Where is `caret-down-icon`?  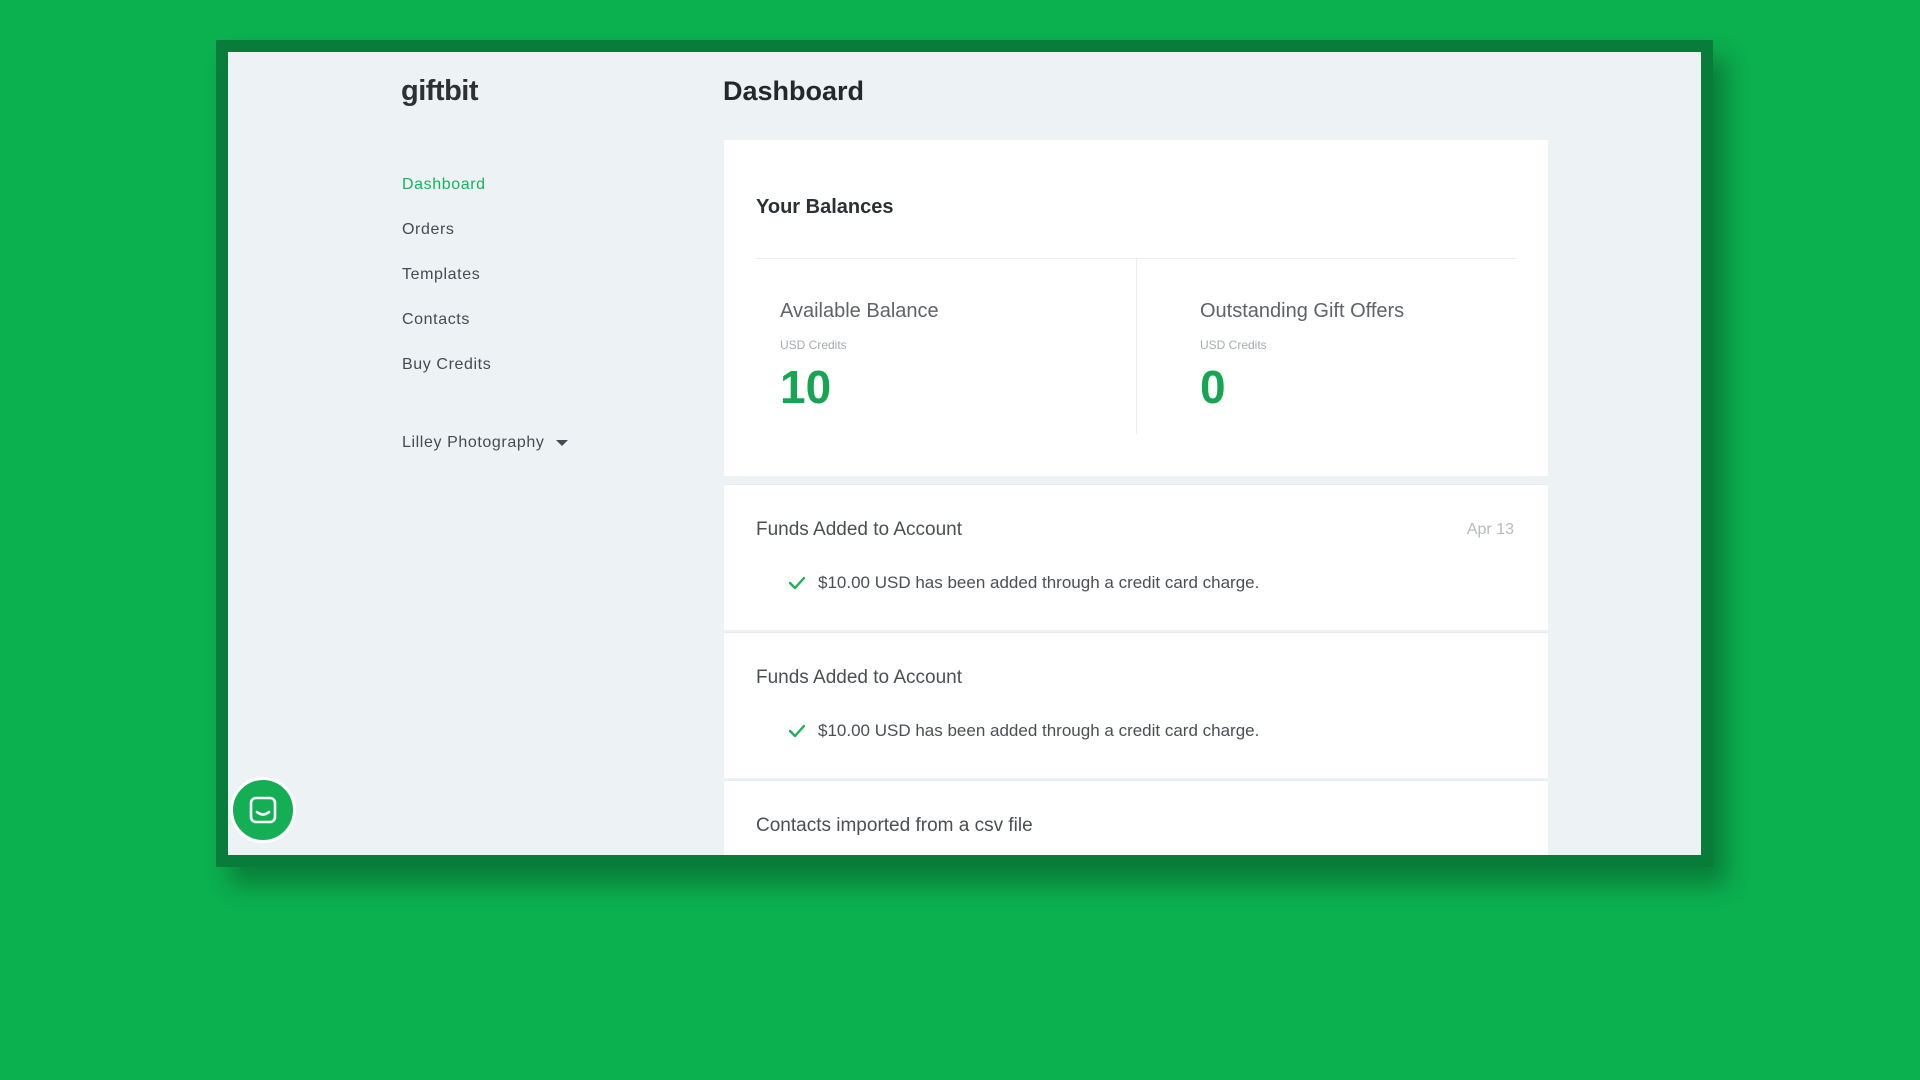
caret-down-icon is located at coordinates (562, 443).